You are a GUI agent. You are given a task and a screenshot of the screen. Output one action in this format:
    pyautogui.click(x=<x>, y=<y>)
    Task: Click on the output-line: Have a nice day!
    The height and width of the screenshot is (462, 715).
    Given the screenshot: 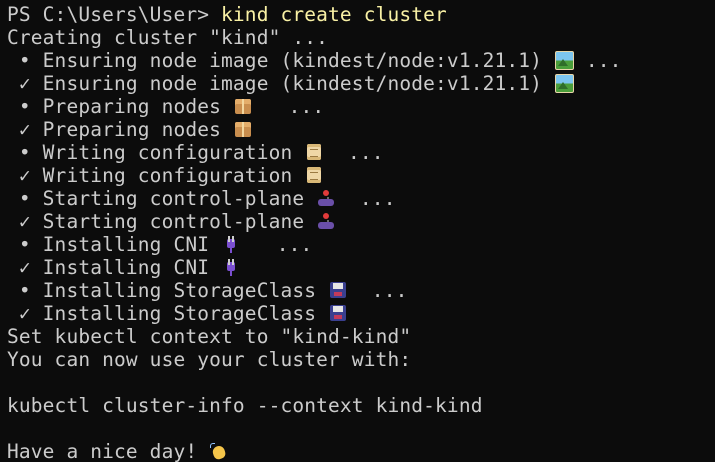 What is the action you would take?
    pyautogui.click(x=361, y=451)
    